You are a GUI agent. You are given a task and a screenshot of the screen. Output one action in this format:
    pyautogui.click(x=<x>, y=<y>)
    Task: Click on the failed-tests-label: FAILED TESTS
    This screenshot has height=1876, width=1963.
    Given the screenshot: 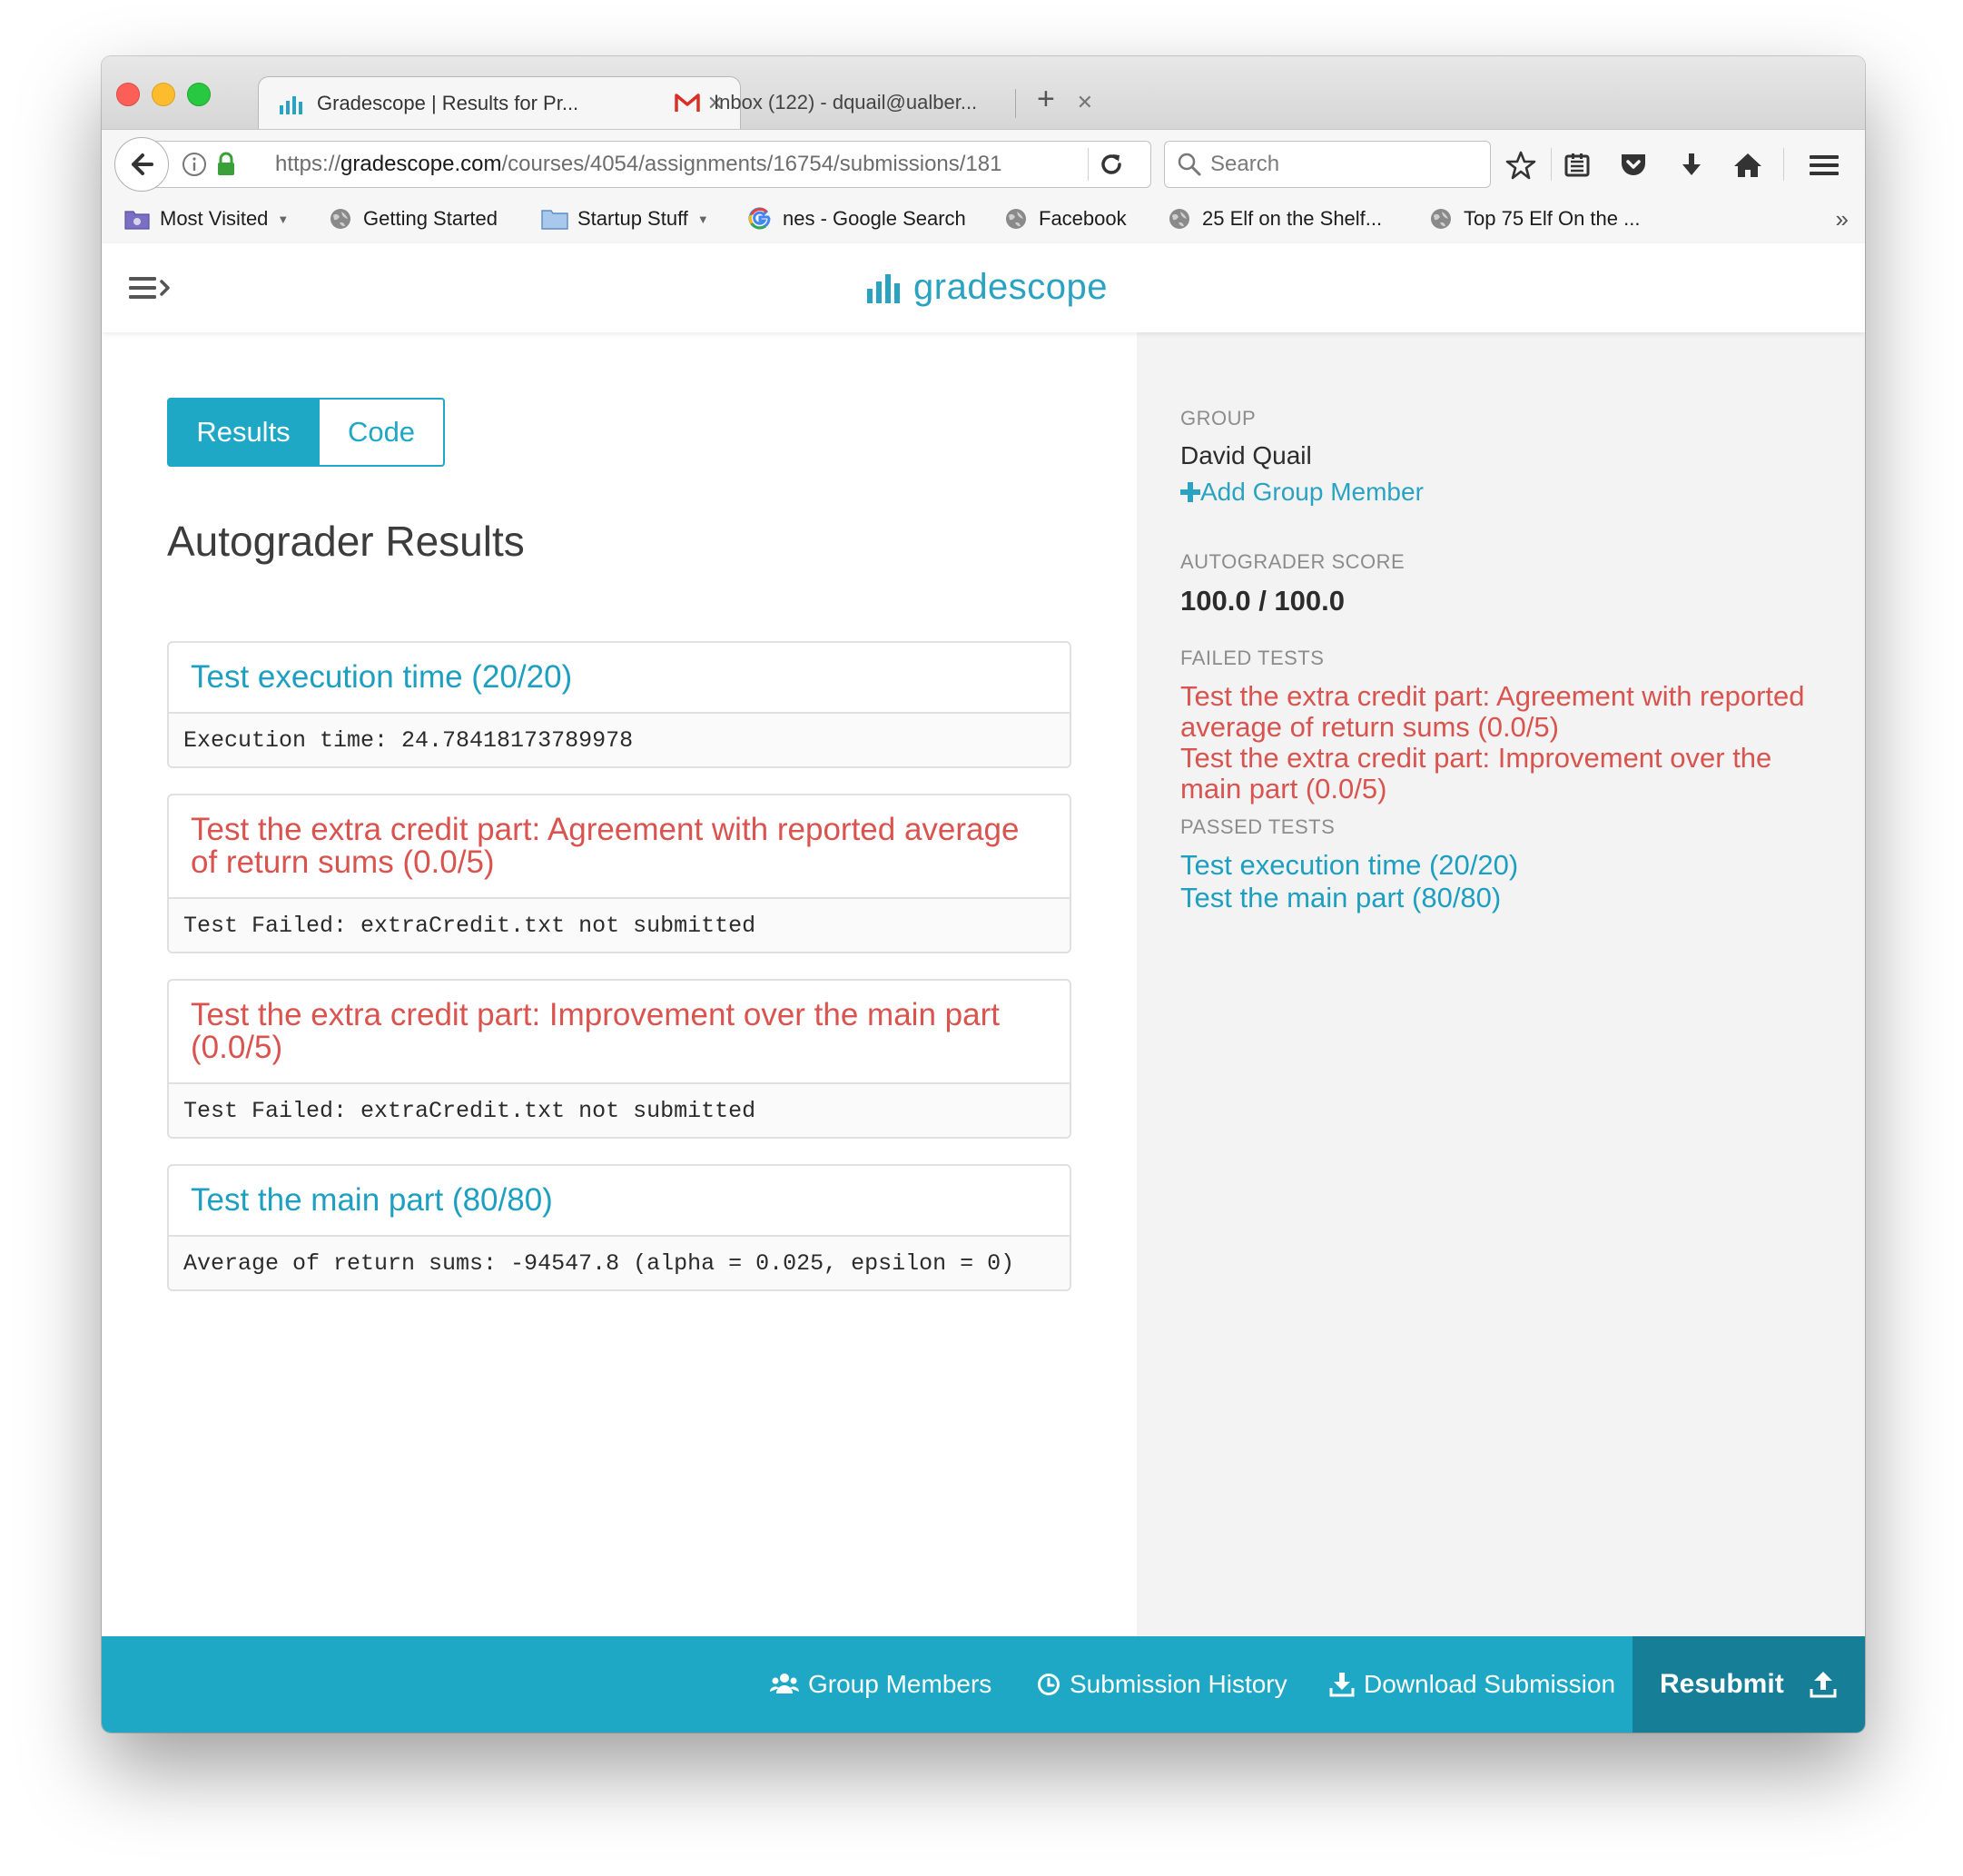 What is the action you would take?
    pyautogui.click(x=1252, y=658)
    